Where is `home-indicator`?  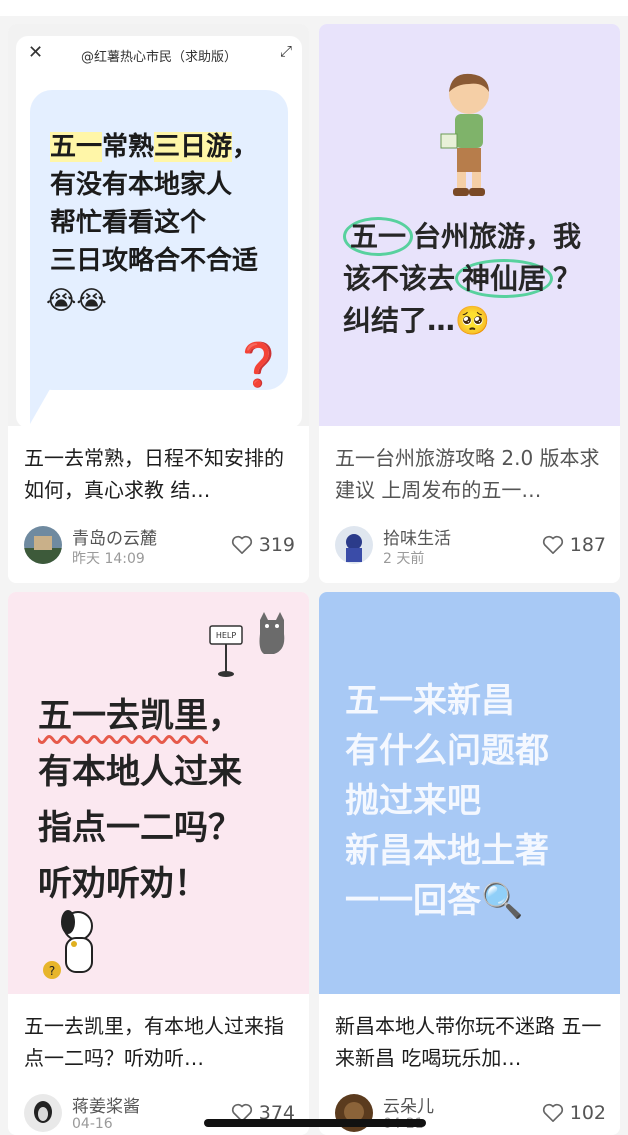 home-indicator is located at coordinates (315, 1123).